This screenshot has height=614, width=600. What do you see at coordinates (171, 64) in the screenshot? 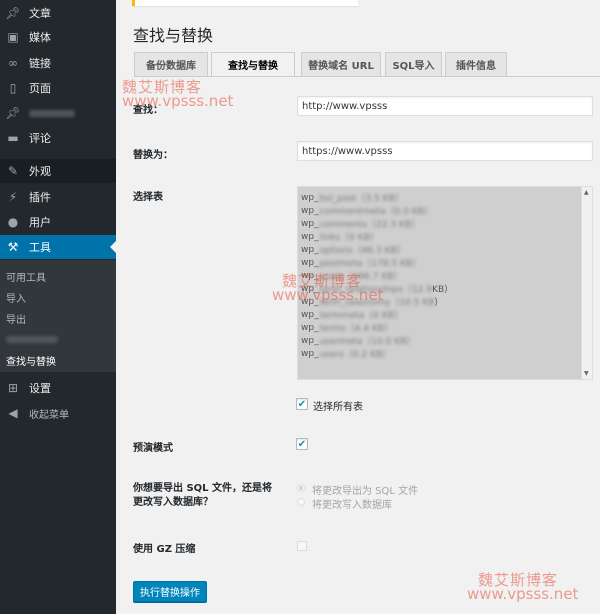
I see `tab-backup-database: 备份数据库` at bounding box center [171, 64].